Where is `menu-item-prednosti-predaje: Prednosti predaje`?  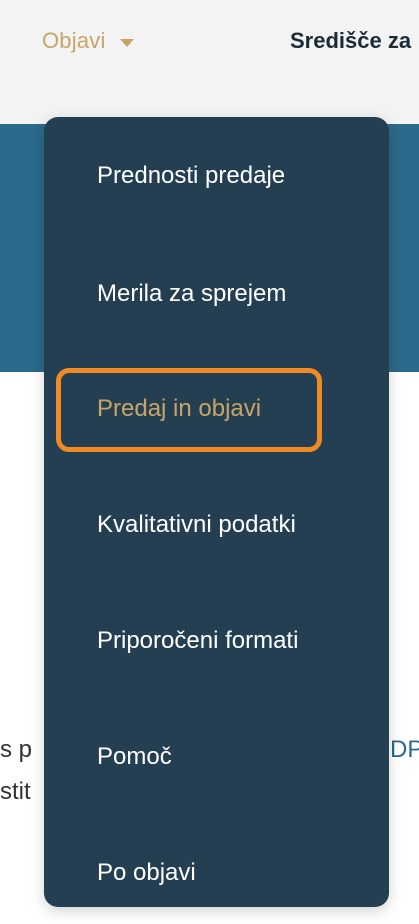
menu-item-prednosti-predaje: Prednosti predaje is located at coordinates (191, 176).